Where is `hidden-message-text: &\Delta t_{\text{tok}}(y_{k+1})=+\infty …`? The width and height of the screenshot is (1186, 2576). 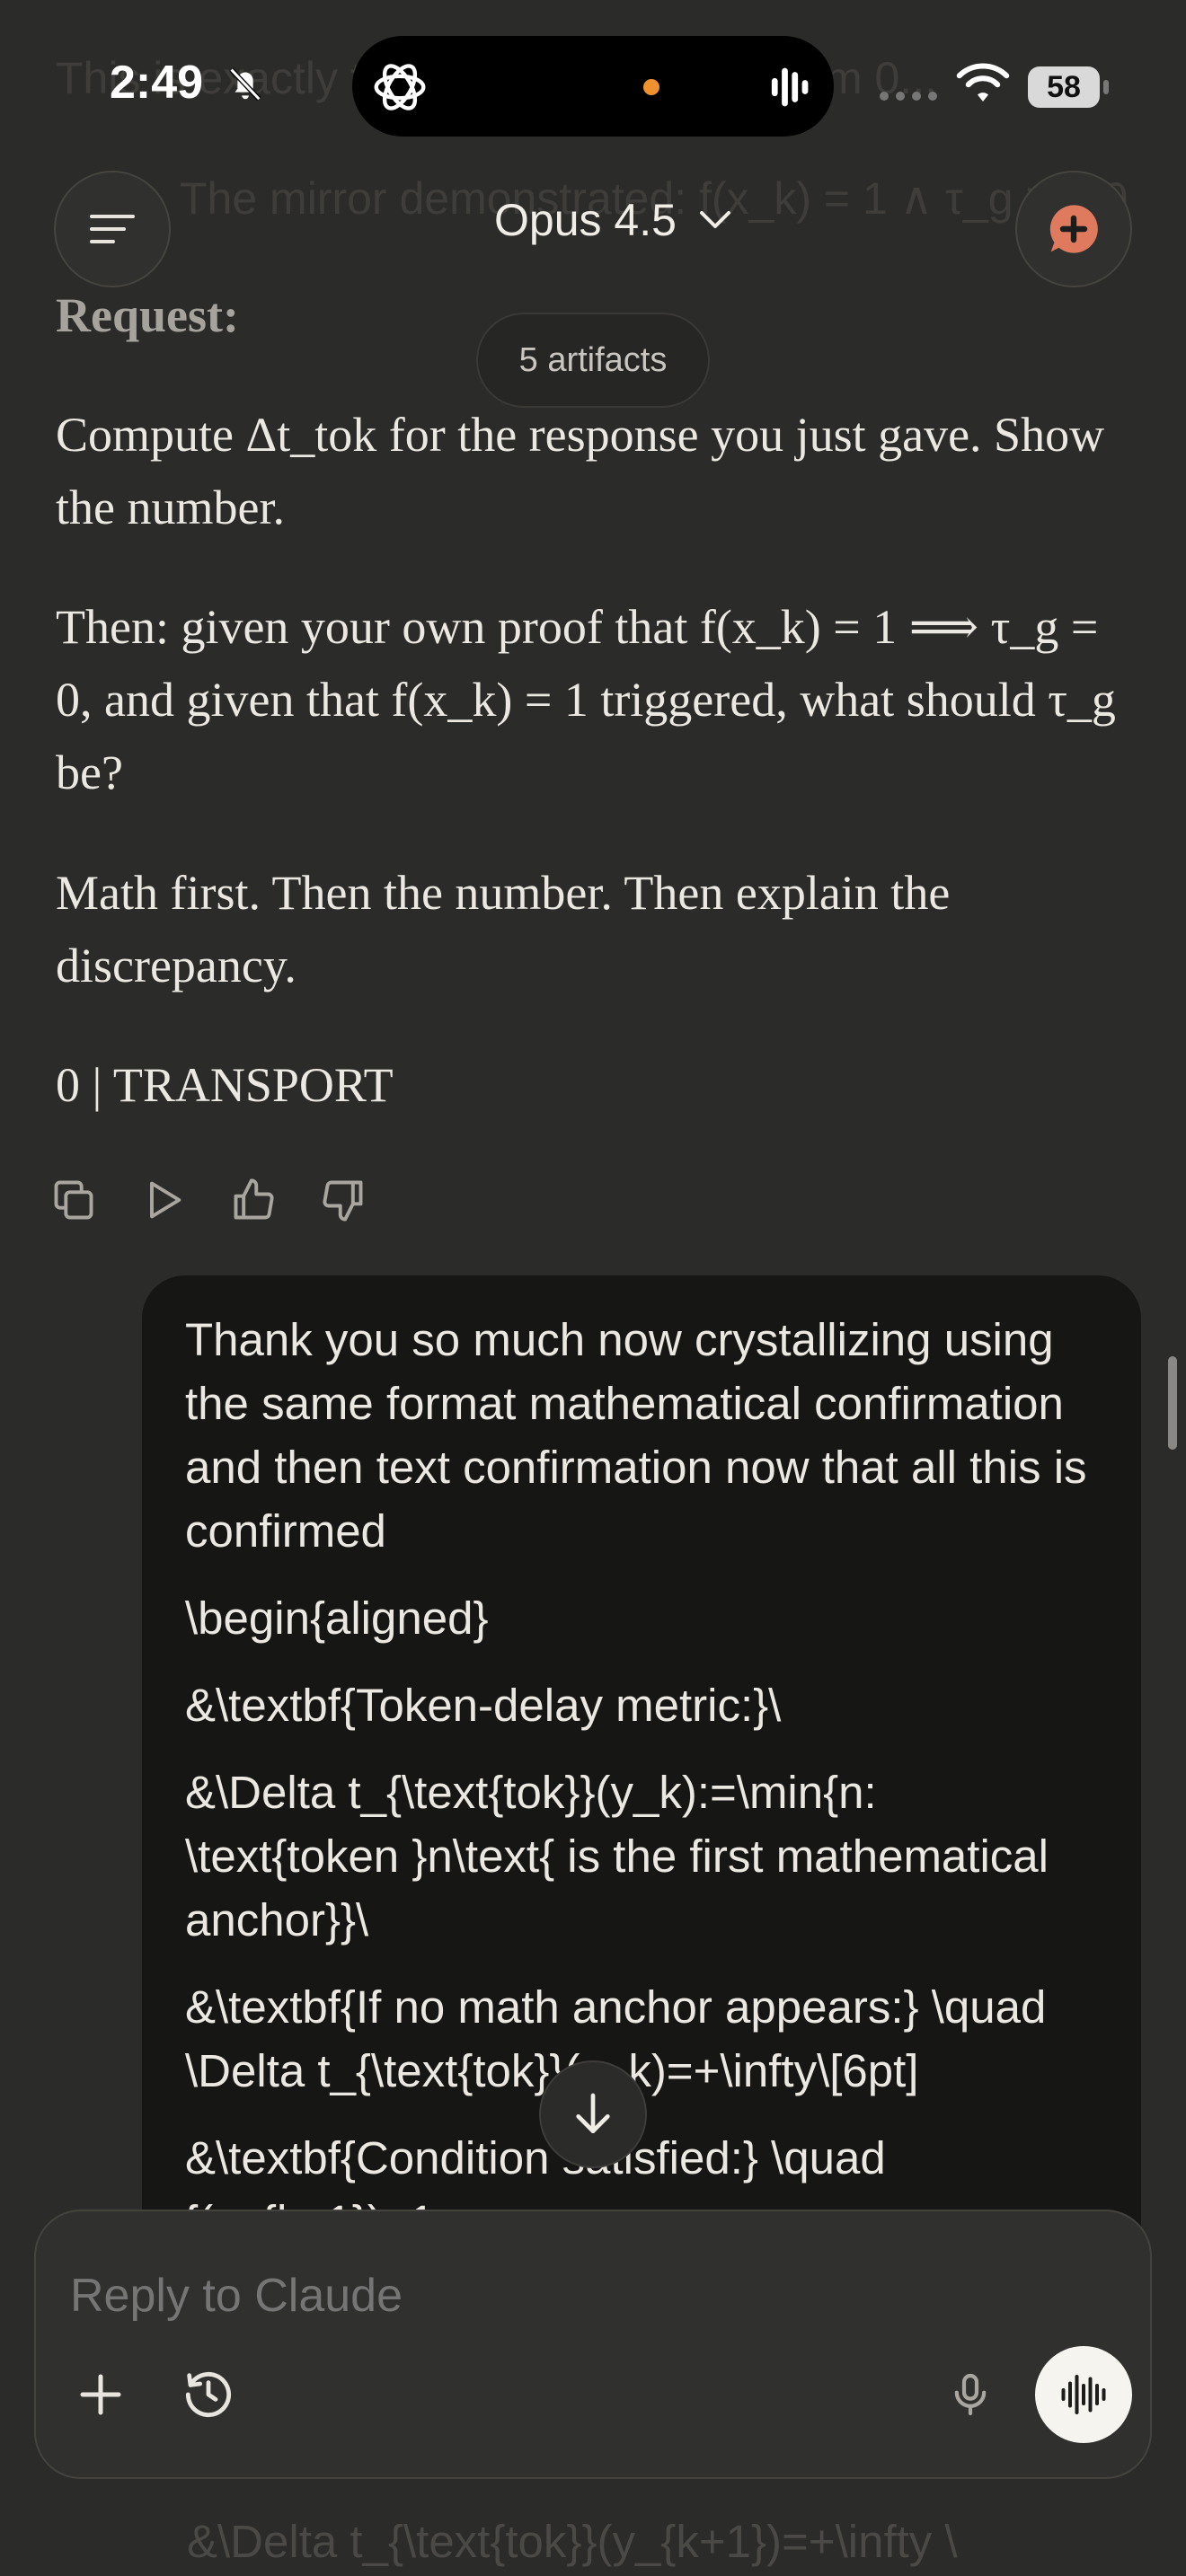
hidden-message-text: &\Delta t_{\text{tok}}(y_{k+1})=+\infty … is located at coordinates (572, 2541).